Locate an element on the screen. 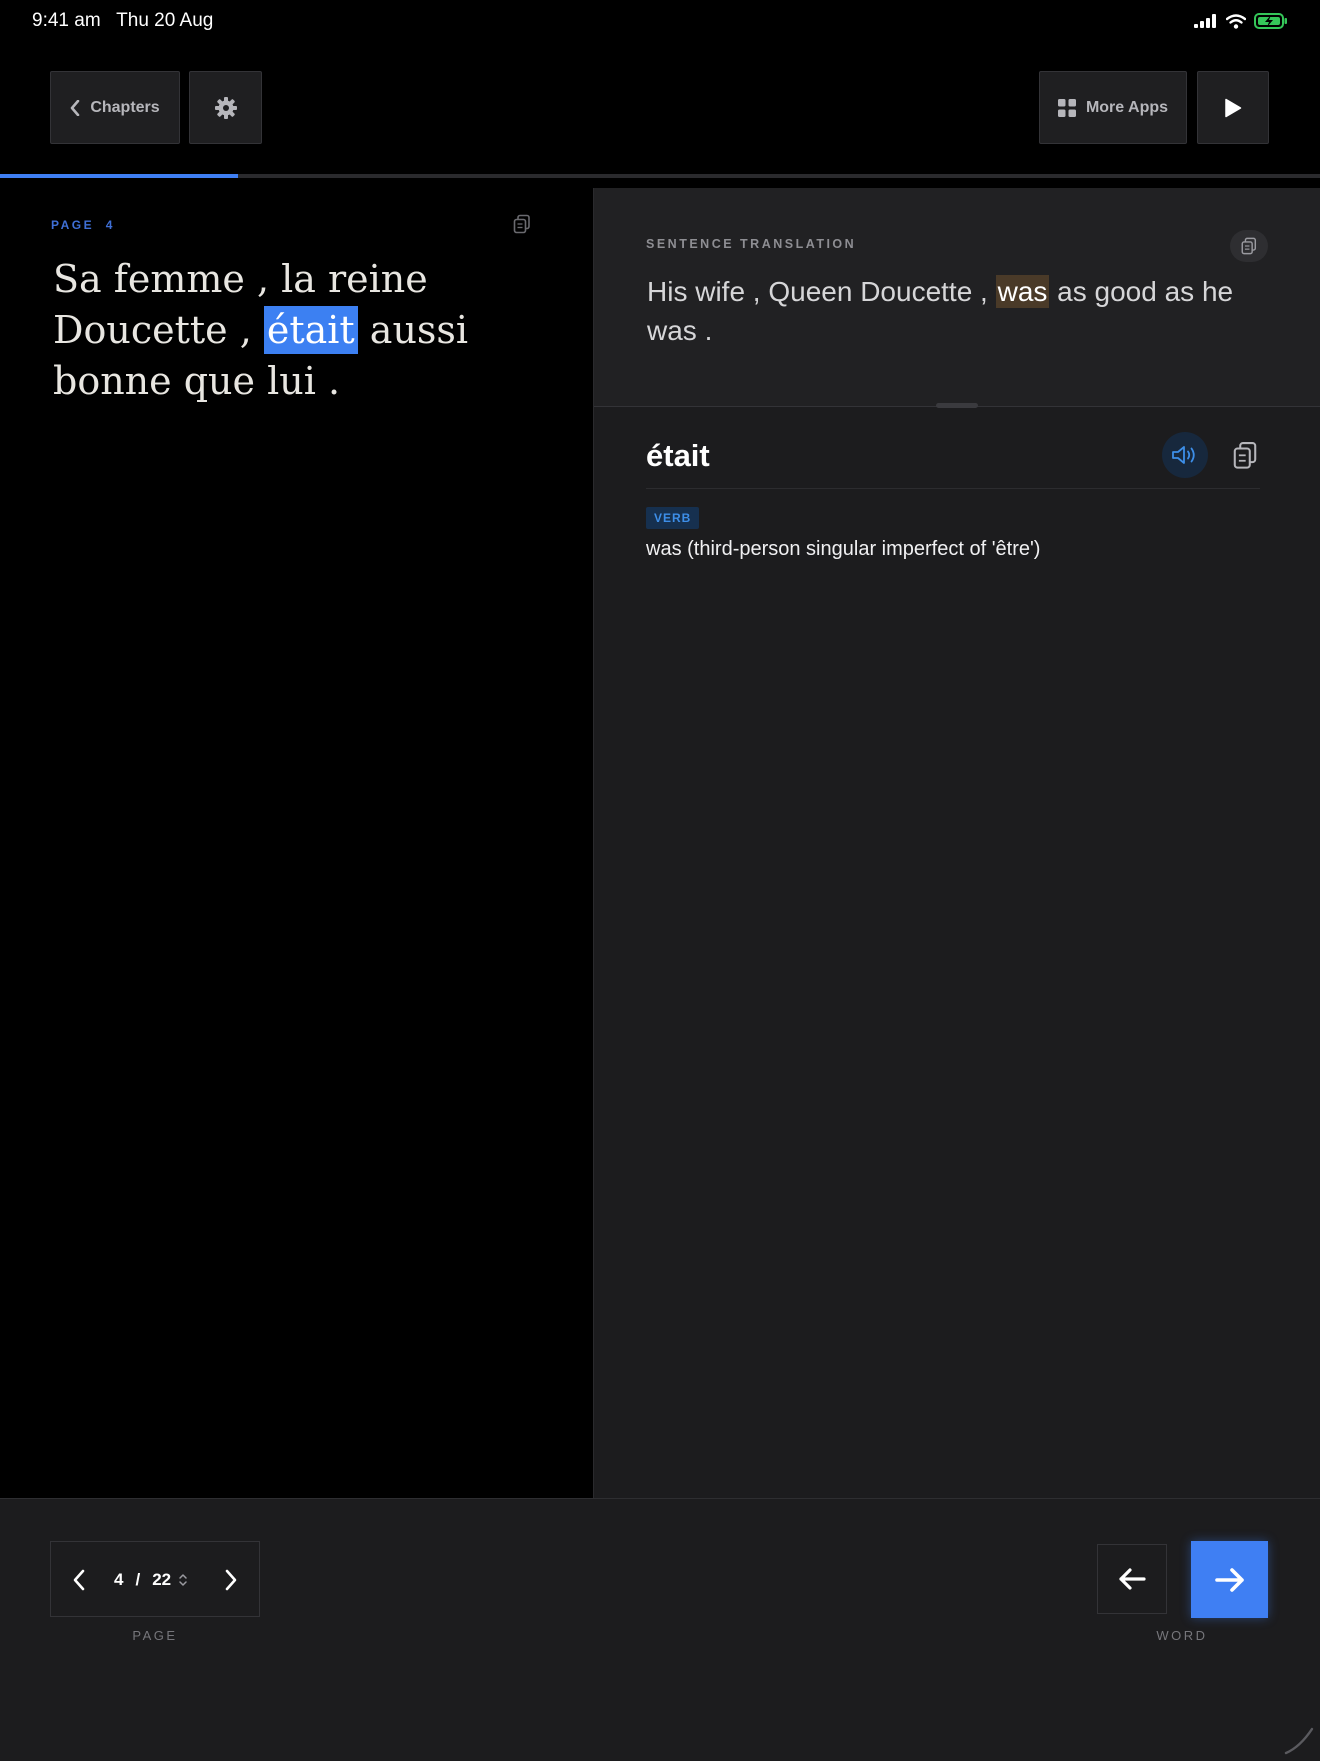 This screenshot has height=1761, width=1320. more-apps-button: More Apps is located at coordinates (1113, 107).